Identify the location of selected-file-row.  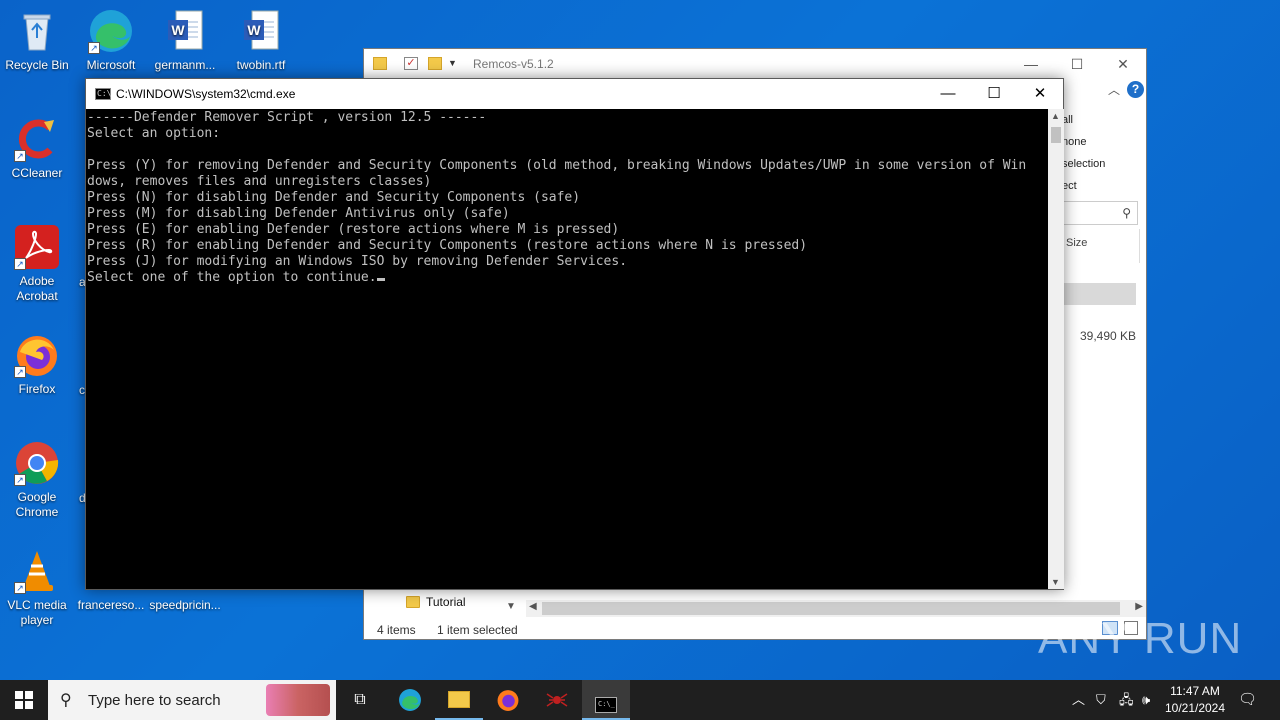
(1099, 294).